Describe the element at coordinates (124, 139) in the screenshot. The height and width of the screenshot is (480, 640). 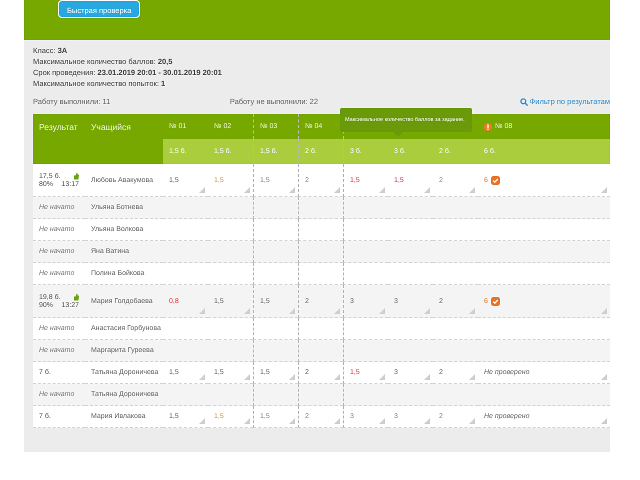
I see `column-header: Учащийся` at that location.